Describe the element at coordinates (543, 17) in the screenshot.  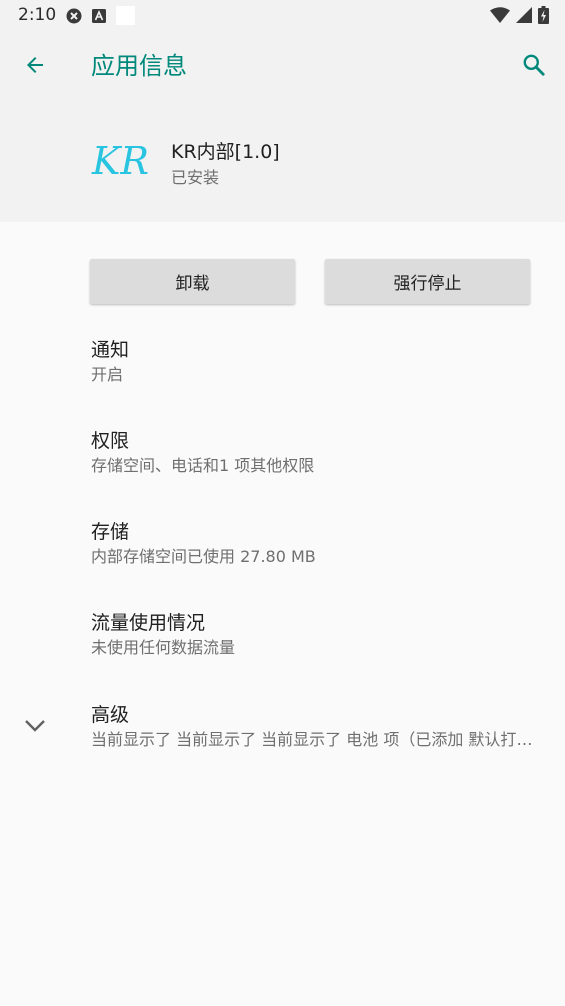
I see `battery-charging-icon` at that location.